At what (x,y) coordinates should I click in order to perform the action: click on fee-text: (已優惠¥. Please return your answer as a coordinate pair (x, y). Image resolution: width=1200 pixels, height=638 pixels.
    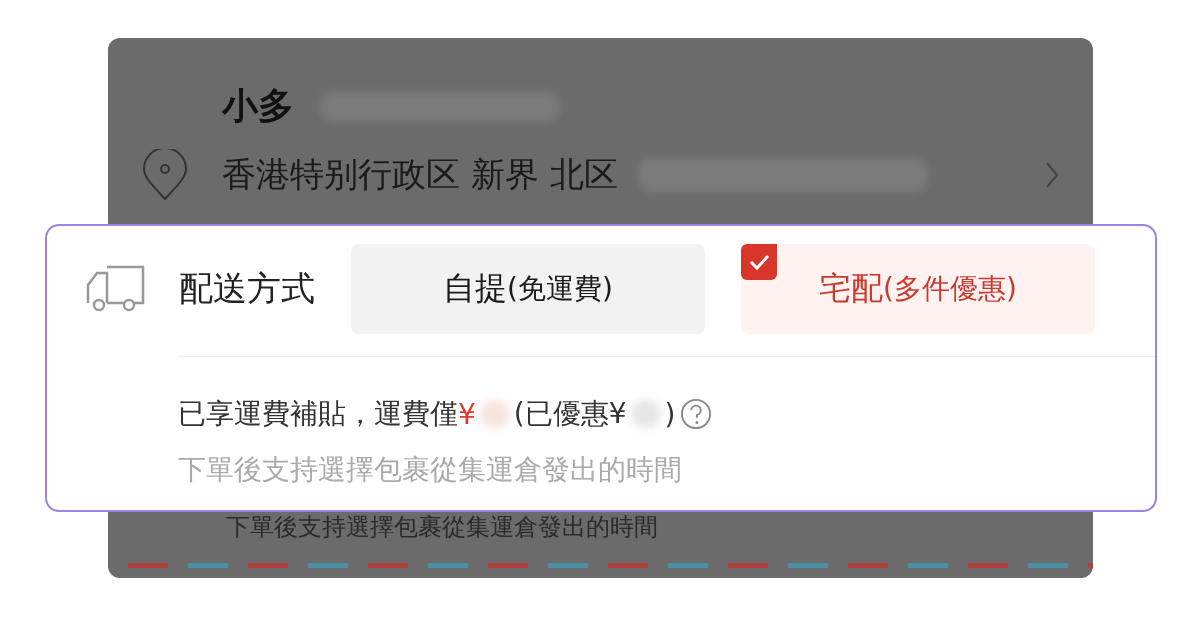
    Looking at the image, I should click on (570, 414).